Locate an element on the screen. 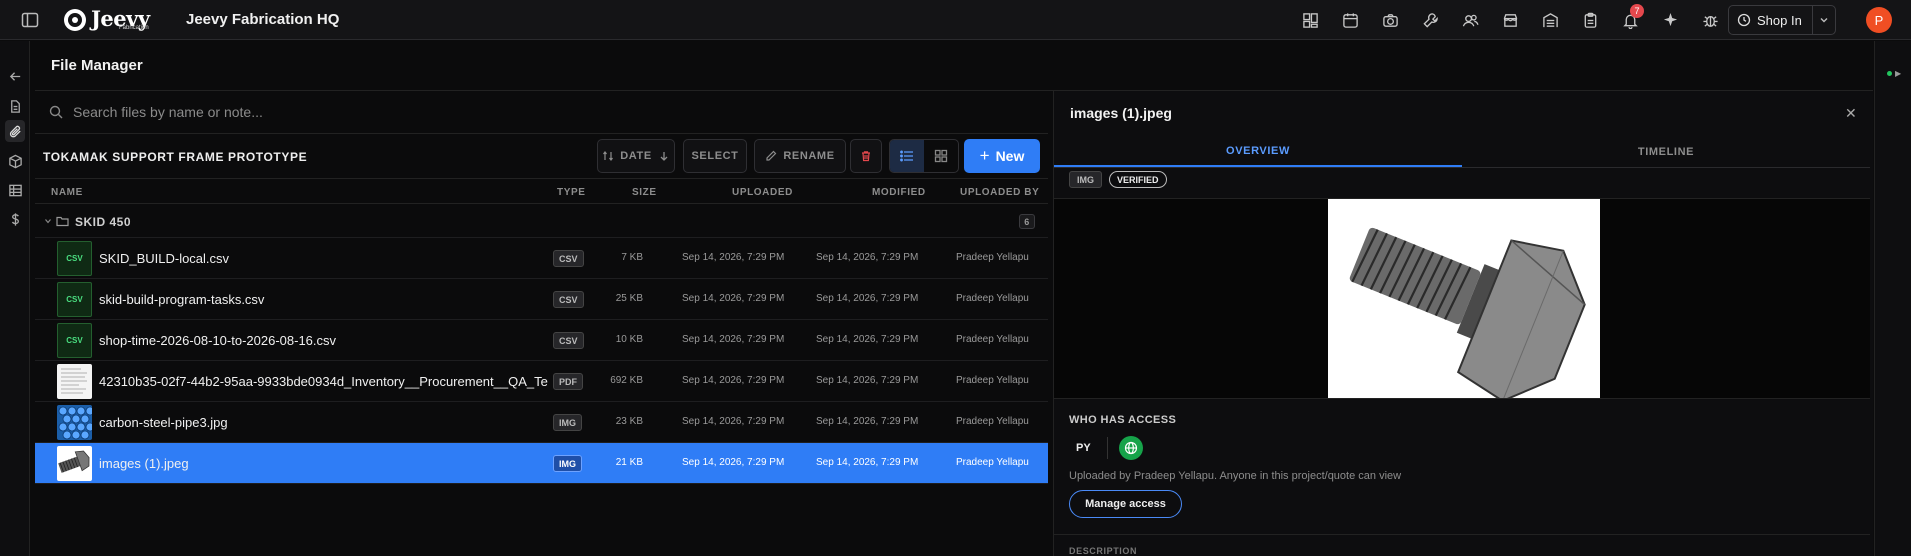 This screenshot has height=556, width=1911. user-avatar: P is located at coordinates (1879, 20).